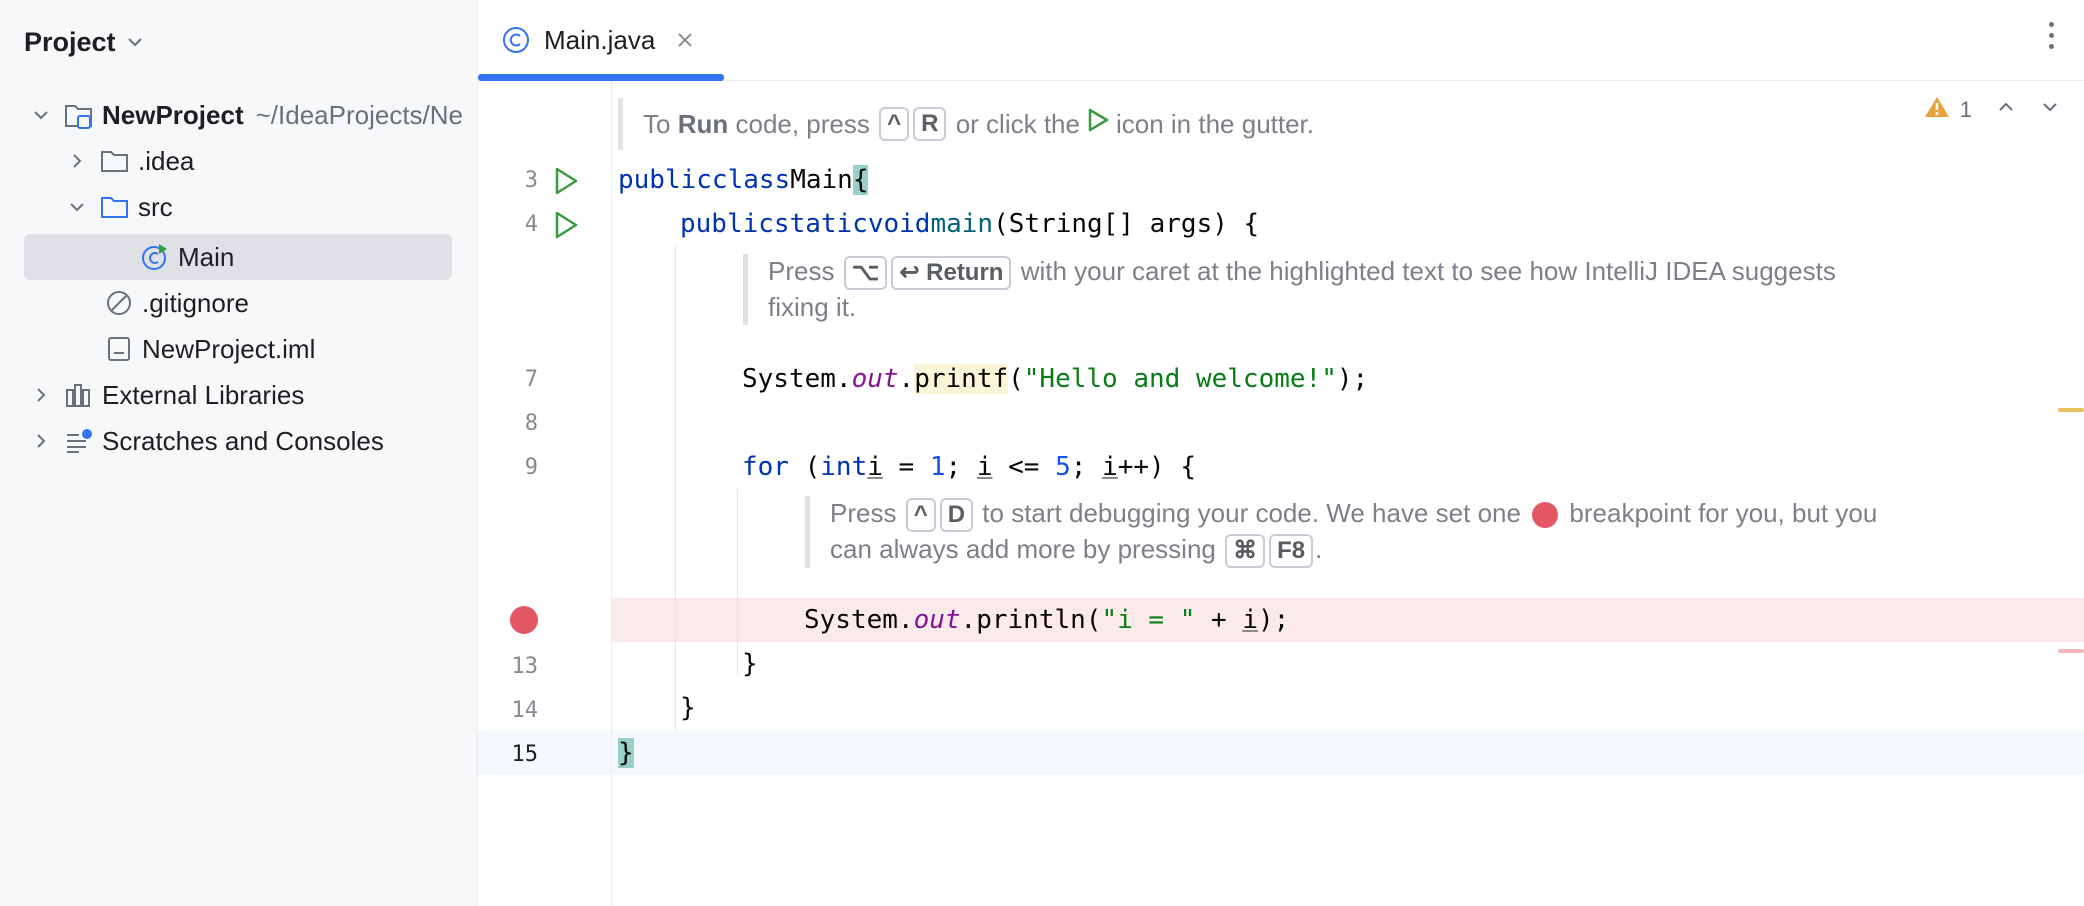  Describe the element at coordinates (961, 224) in the screenshot. I see `method-name: main` at that location.